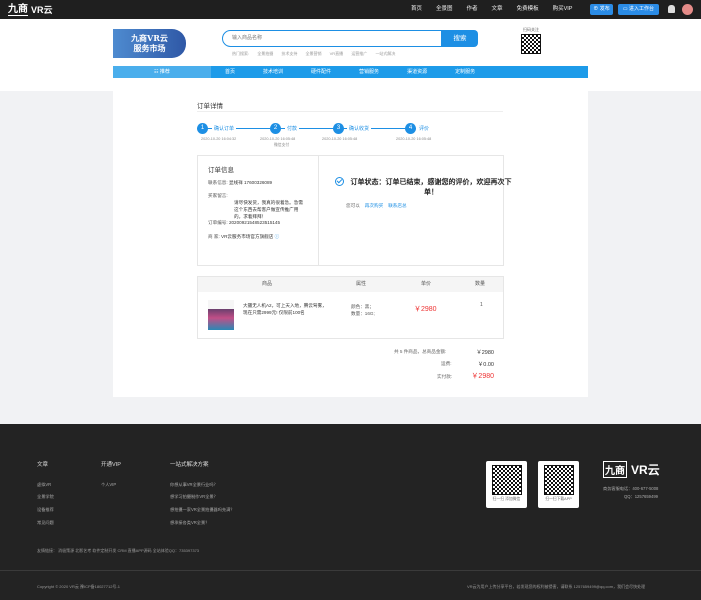 This screenshot has height=600, width=701. Describe the element at coordinates (481, 305) in the screenshot. I see `product-qty: 1` at that location.